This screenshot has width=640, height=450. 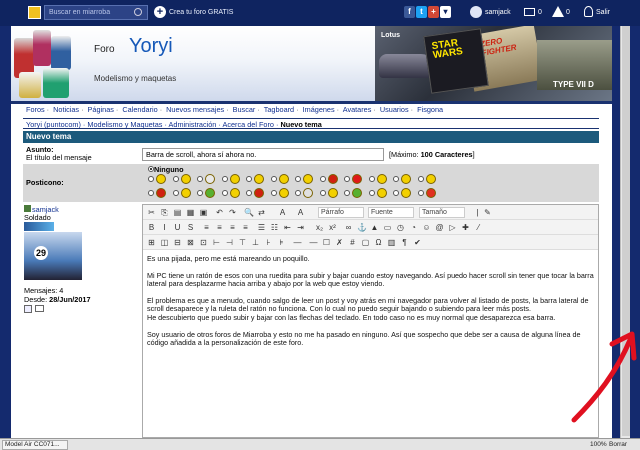 What do you see at coordinates (219, 227) in the screenshot?
I see `align-center-icon: ≡` at bounding box center [219, 227].